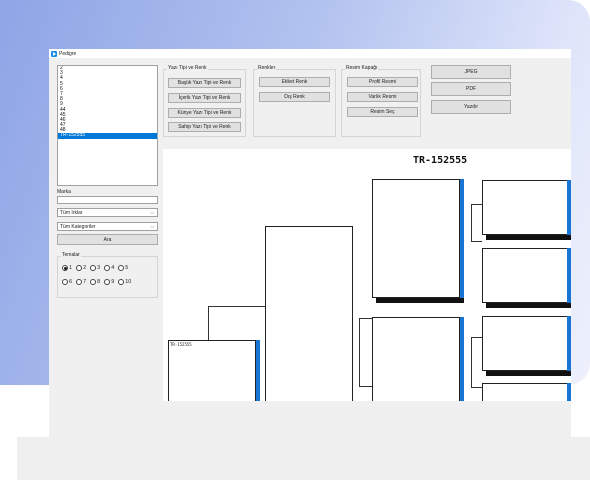 Image resolution: width=590 pixels, height=480 pixels. I want to click on themes-radio-row-1: 1 2 3 4 5, so click(96, 268).